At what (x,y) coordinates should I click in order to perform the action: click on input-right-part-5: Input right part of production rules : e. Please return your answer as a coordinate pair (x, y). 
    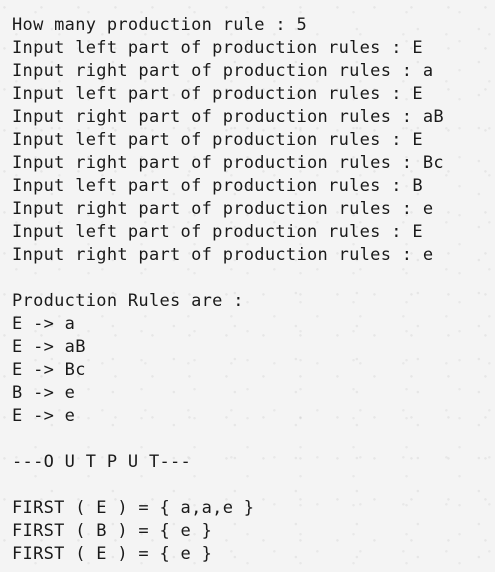
    Looking at the image, I should click on (223, 255).